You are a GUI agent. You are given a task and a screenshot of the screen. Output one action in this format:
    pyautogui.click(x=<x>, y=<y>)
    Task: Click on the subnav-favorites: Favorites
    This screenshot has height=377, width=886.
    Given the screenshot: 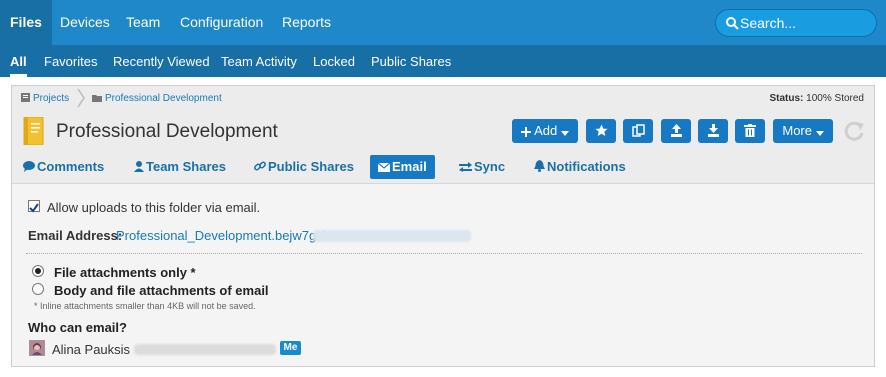 What is the action you would take?
    pyautogui.click(x=70, y=61)
    